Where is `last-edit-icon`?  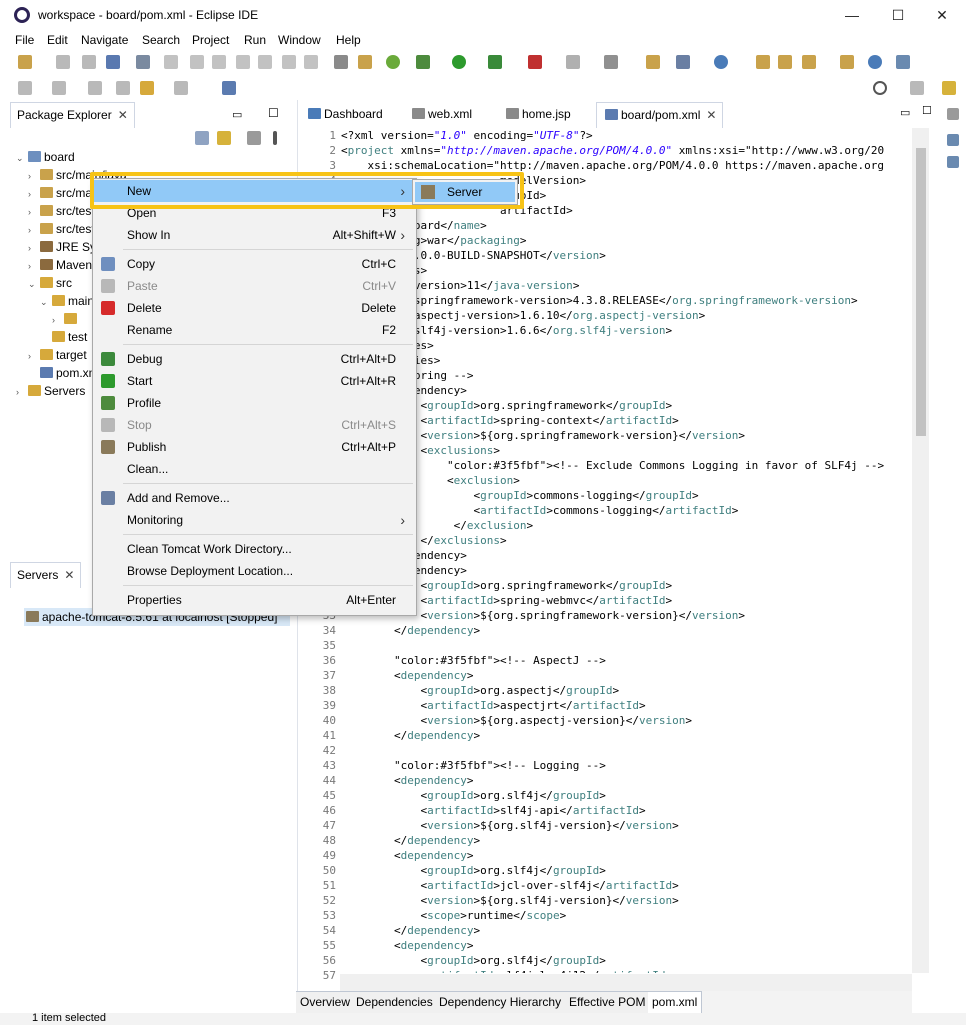
last-edit-icon is located at coordinates (95, 88).